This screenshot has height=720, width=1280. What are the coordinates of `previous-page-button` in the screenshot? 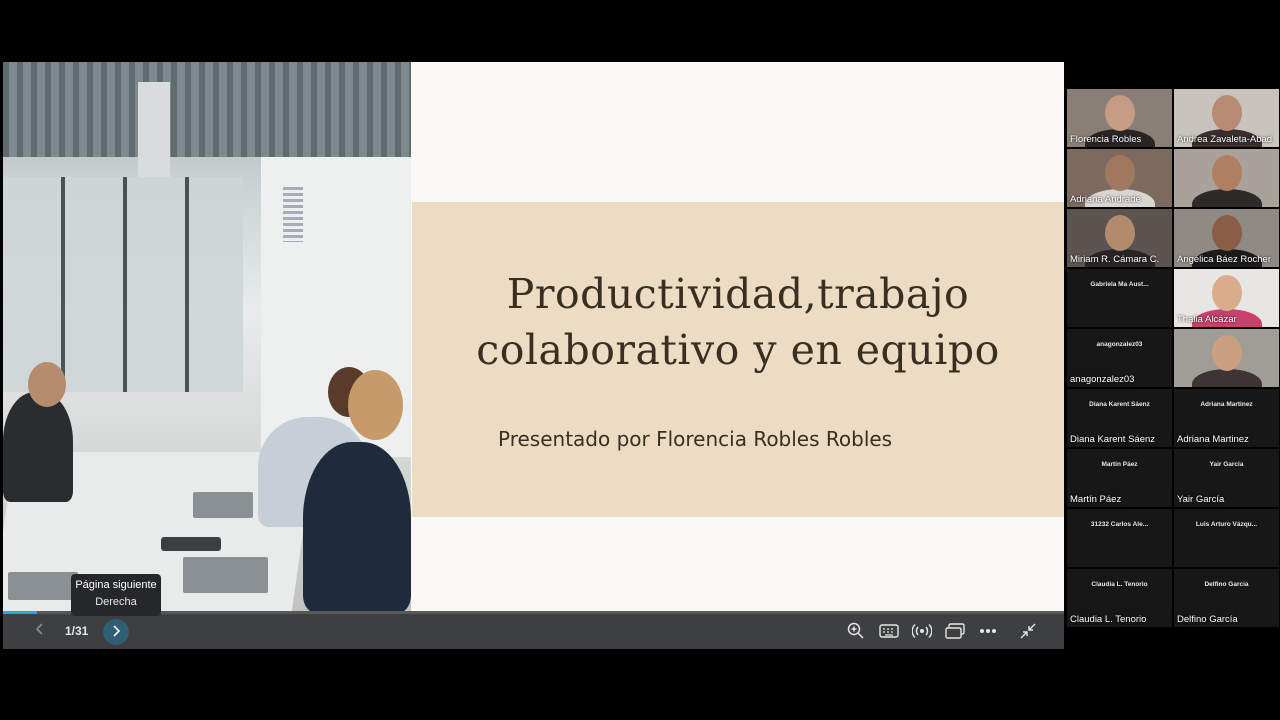 It's located at (40, 631).